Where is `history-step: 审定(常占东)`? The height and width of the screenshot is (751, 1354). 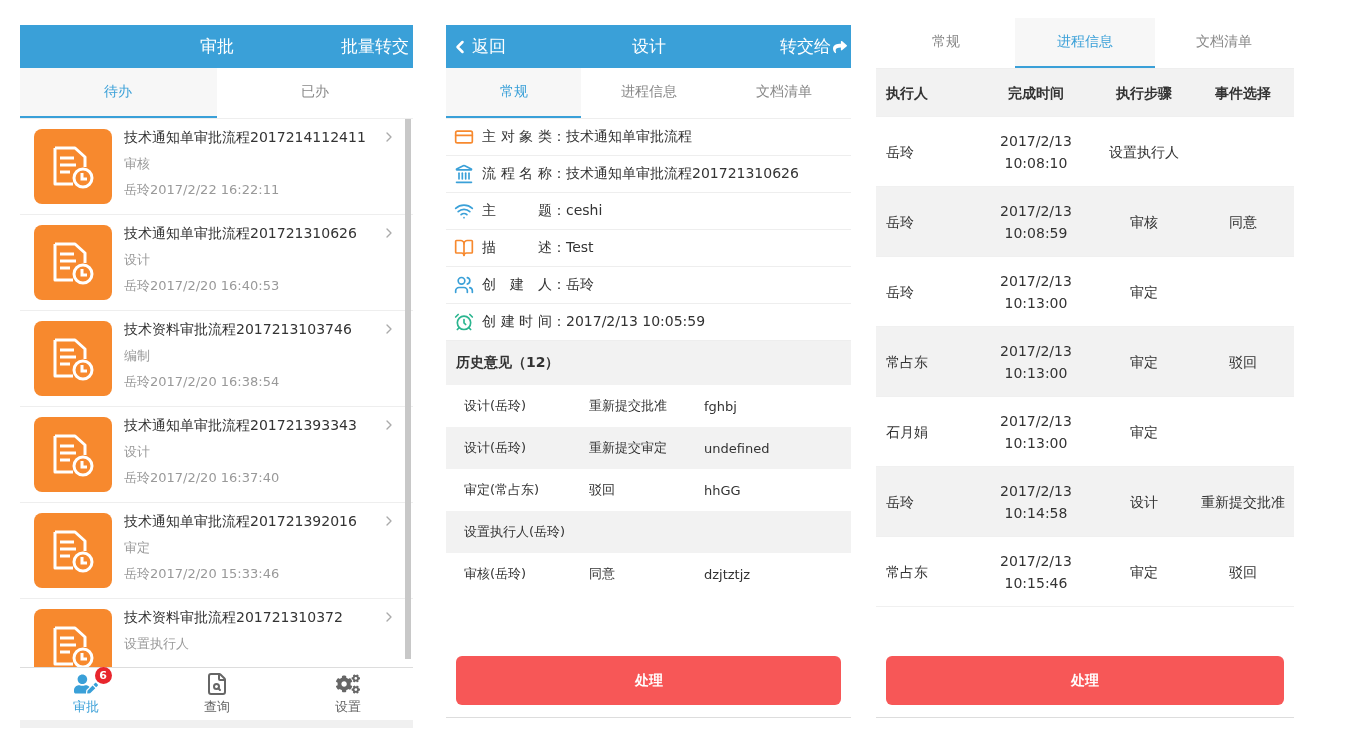 history-step: 审定(常占东) is located at coordinates (526, 490).